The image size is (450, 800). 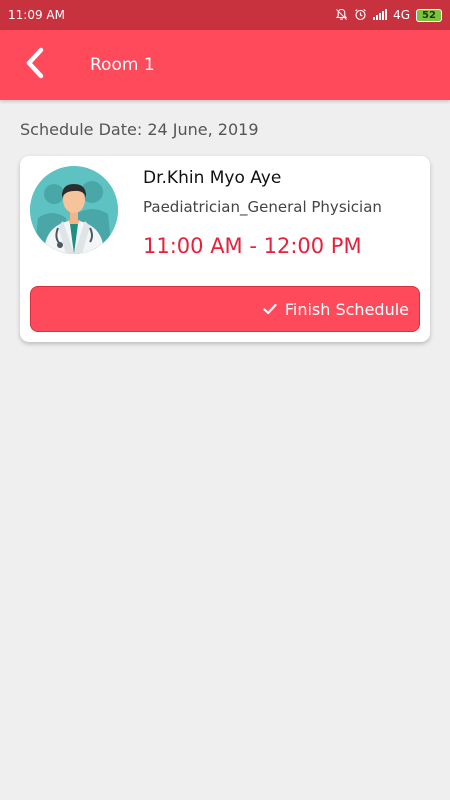 I want to click on doctor-avatar-icon, so click(x=74, y=210).